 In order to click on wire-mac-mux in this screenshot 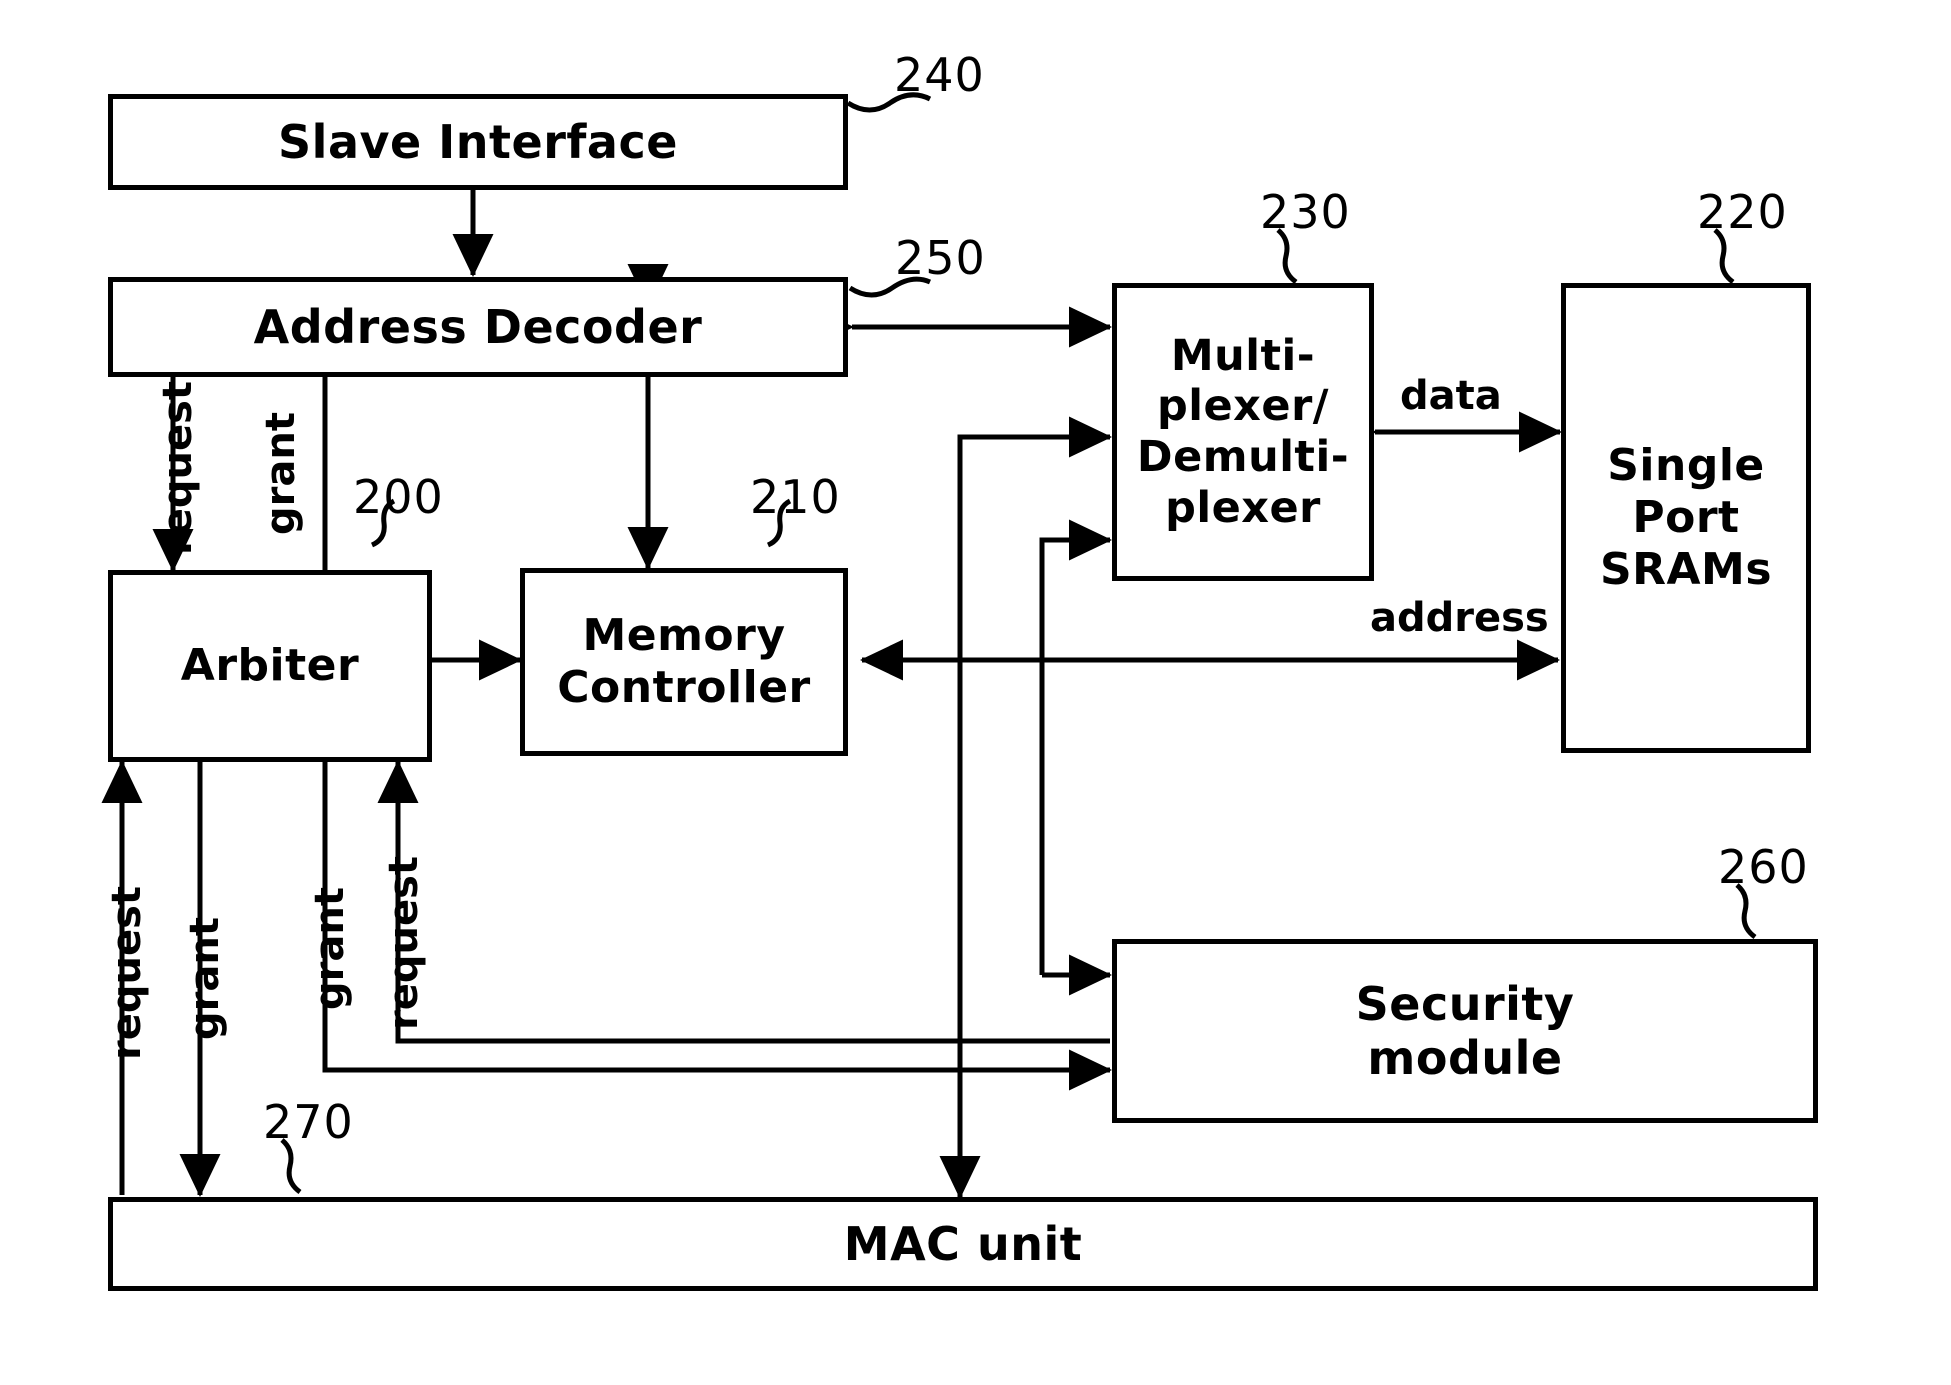, I will do `click(1035, 805)`.